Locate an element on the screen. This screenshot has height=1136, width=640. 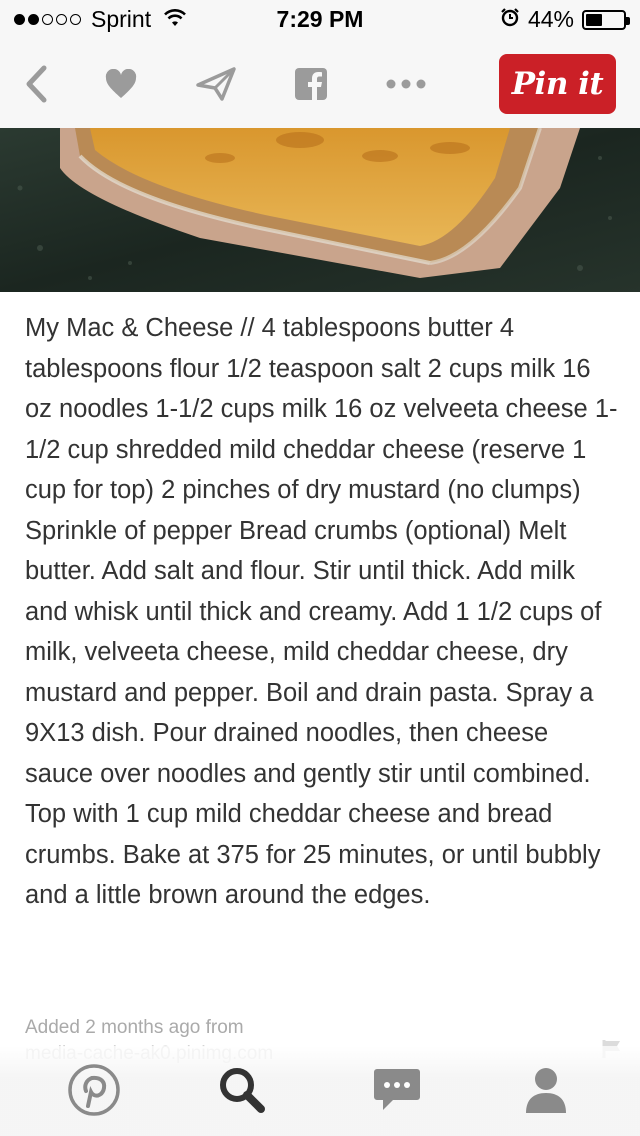
battery-icon is located at coordinates (606, 19).